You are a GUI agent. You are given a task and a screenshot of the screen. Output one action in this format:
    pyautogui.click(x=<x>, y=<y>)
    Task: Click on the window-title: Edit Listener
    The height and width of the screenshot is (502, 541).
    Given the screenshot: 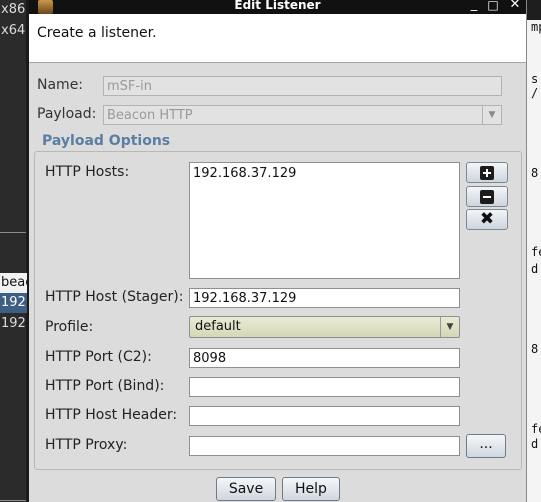 What is the action you would take?
    pyautogui.click(x=277, y=6)
    